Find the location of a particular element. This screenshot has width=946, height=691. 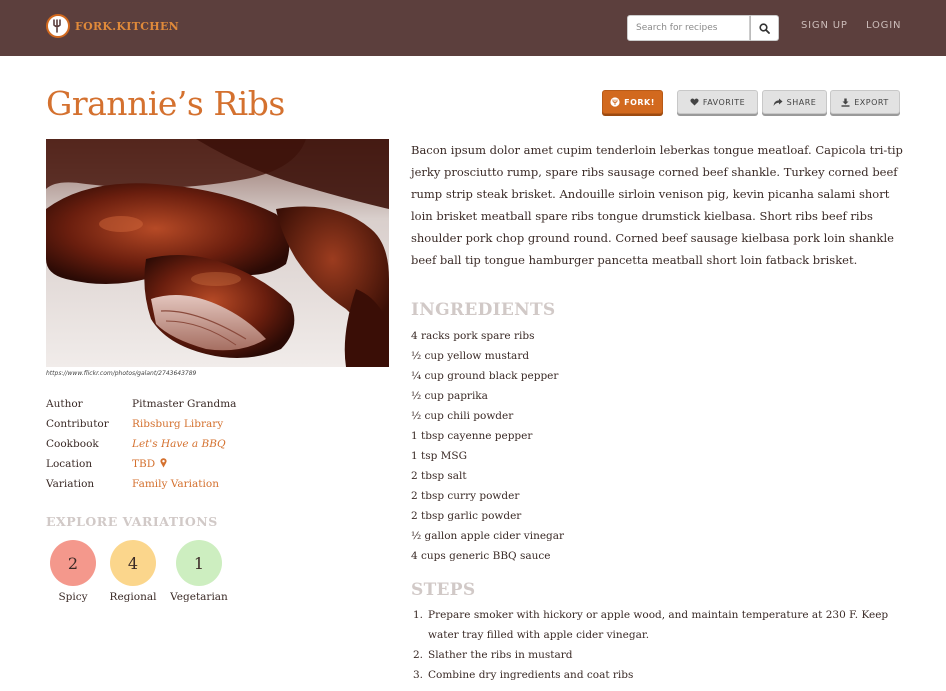

step-text: Combine dry ingredients and coat ribs is located at coordinates (531, 675).